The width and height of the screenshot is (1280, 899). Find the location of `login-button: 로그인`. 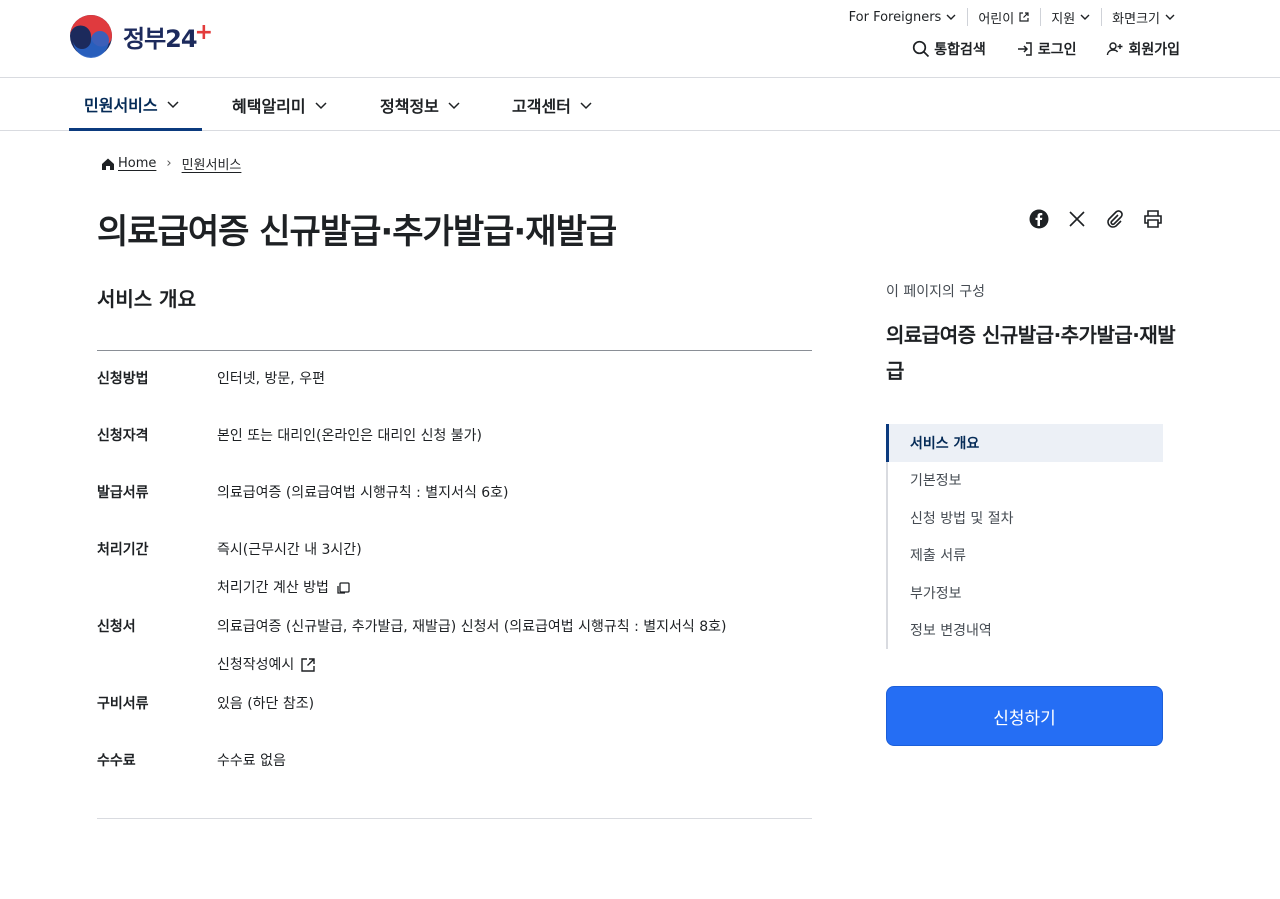

login-button: 로그인 is located at coordinates (1046, 49).